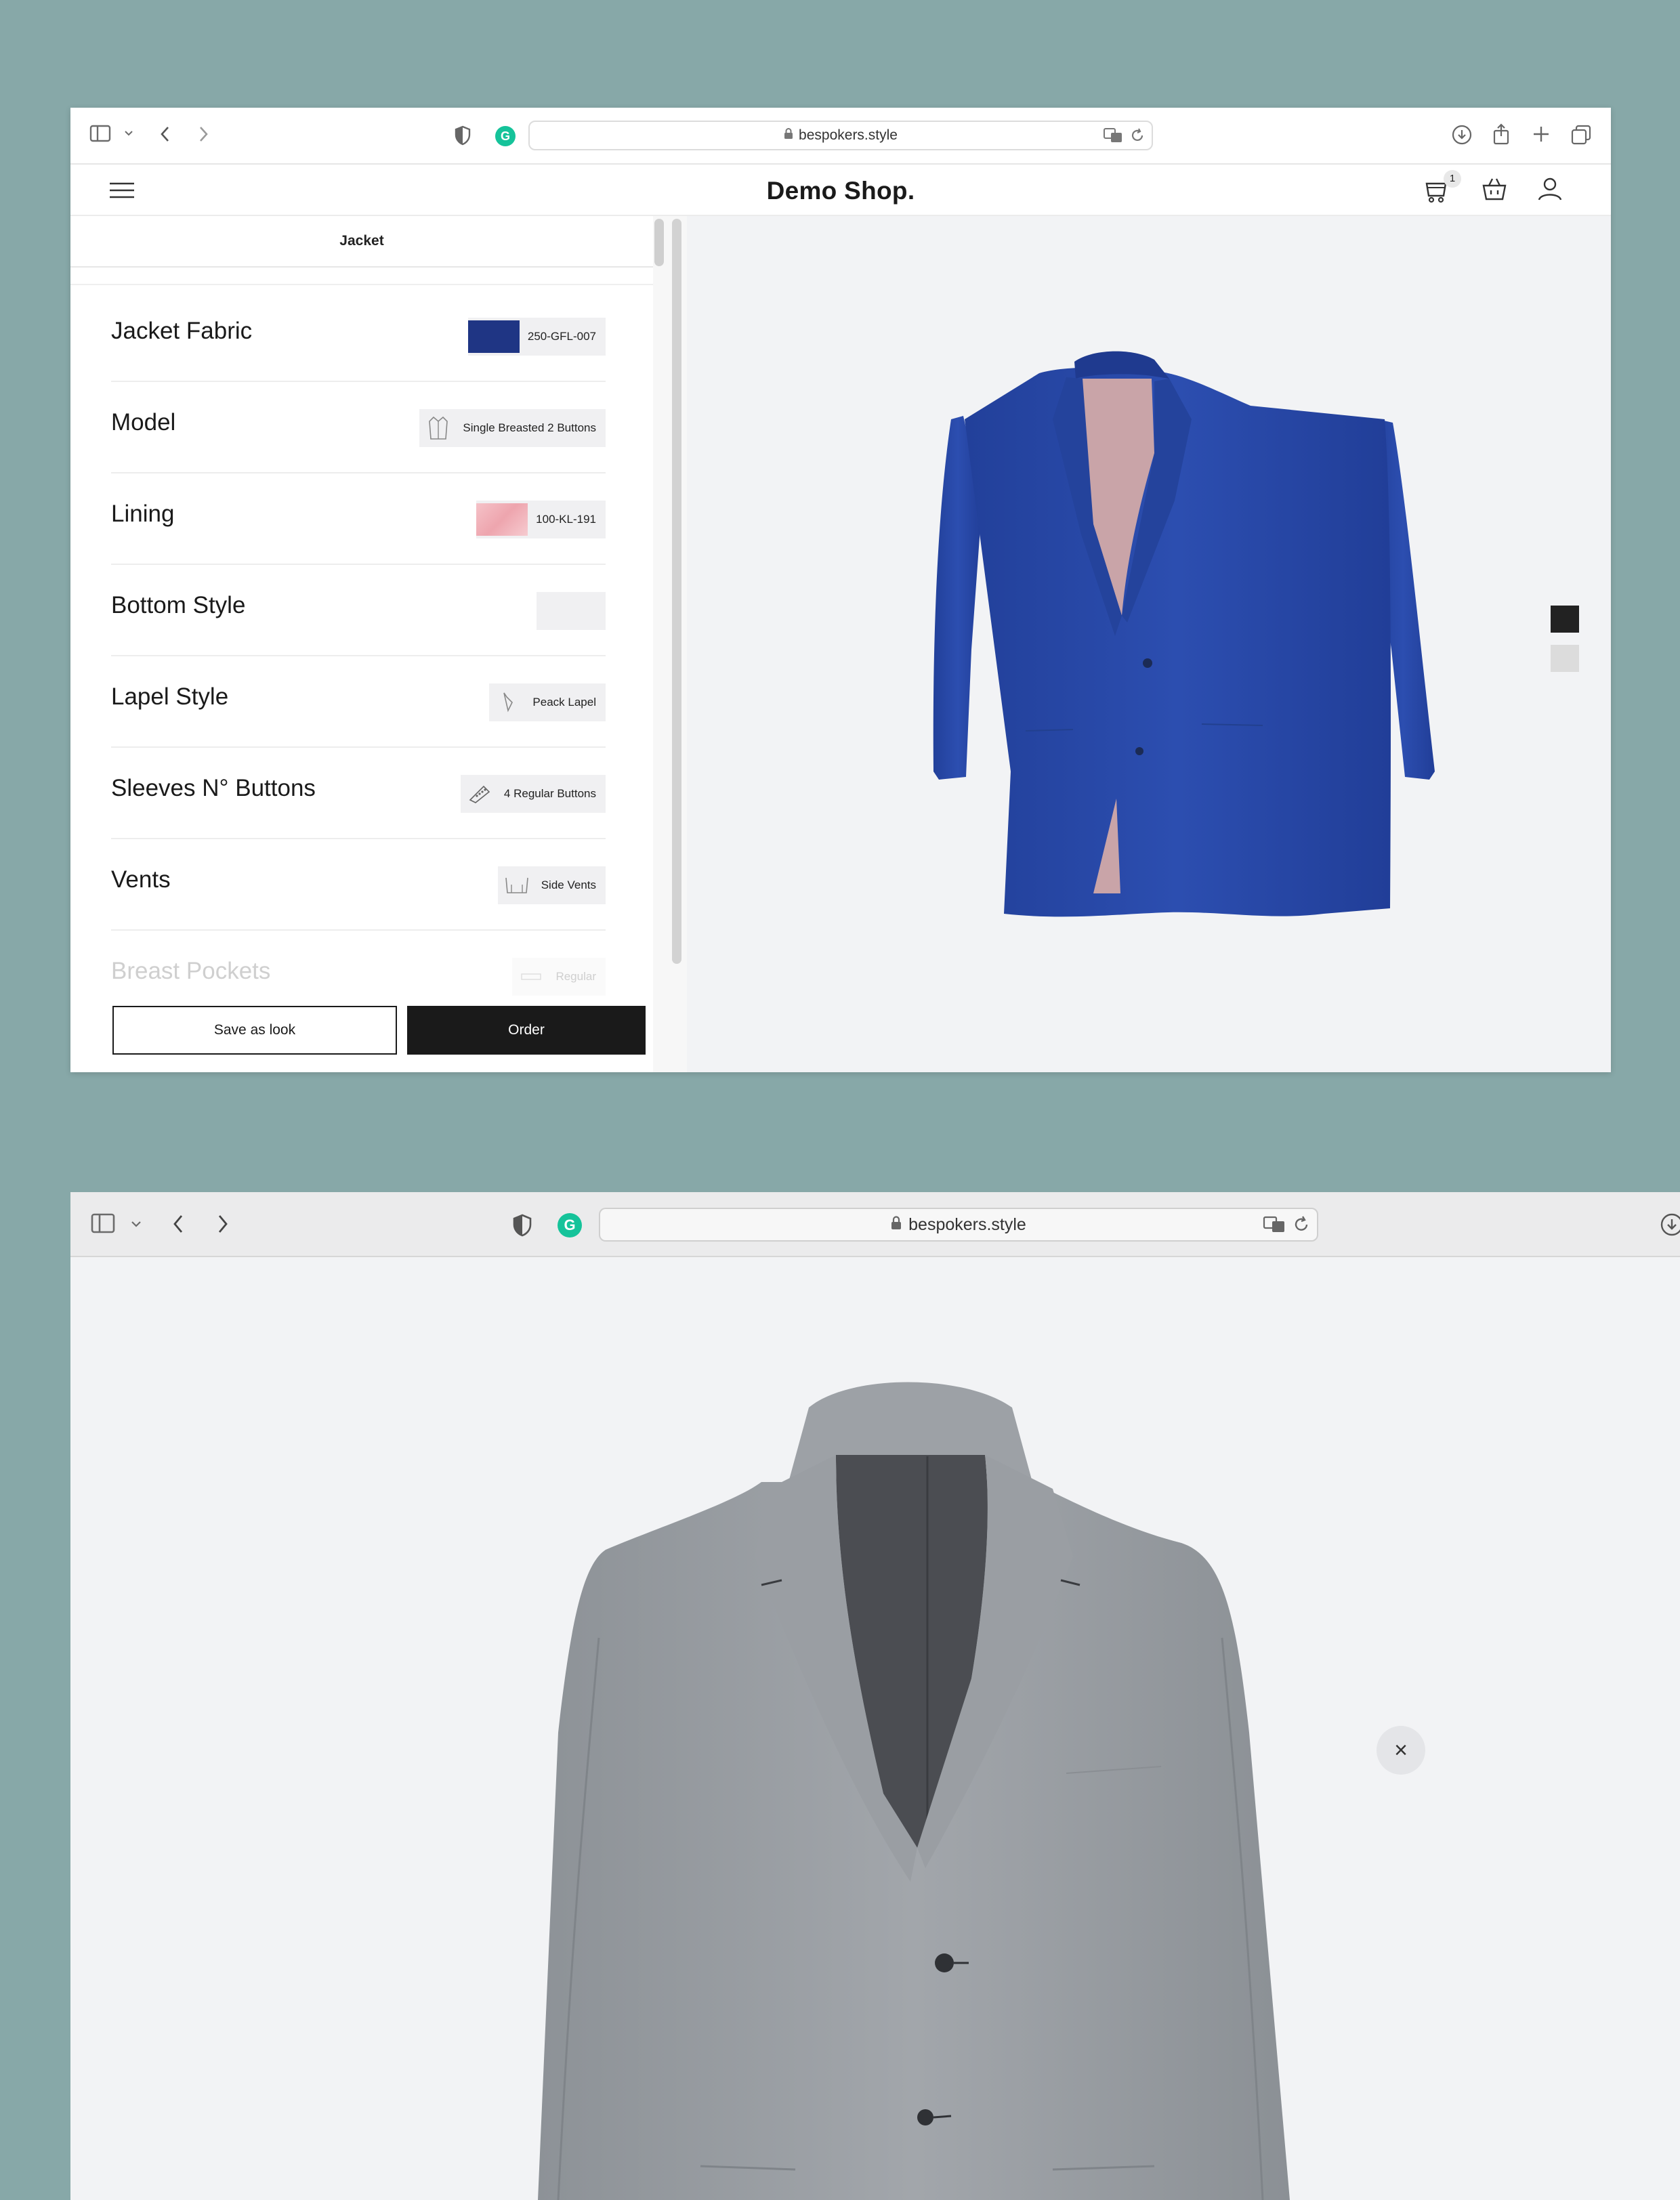 The image size is (1680, 2200). What do you see at coordinates (358, 610) in the screenshot?
I see `option-row-bottom-style: Bottom Style` at bounding box center [358, 610].